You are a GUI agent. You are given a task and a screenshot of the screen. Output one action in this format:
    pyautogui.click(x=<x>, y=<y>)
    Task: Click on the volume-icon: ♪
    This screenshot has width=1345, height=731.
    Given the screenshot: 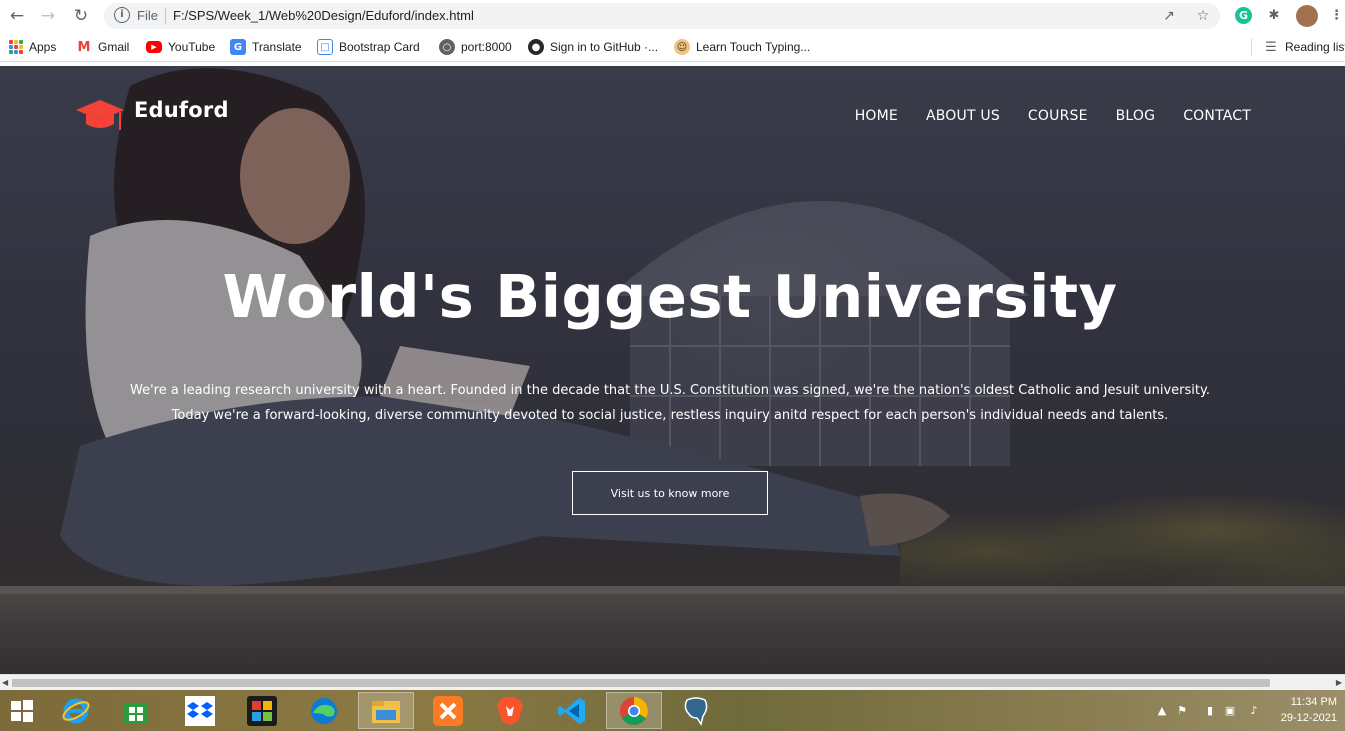 What is the action you would take?
    pyautogui.click(x=1254, y=711)
    